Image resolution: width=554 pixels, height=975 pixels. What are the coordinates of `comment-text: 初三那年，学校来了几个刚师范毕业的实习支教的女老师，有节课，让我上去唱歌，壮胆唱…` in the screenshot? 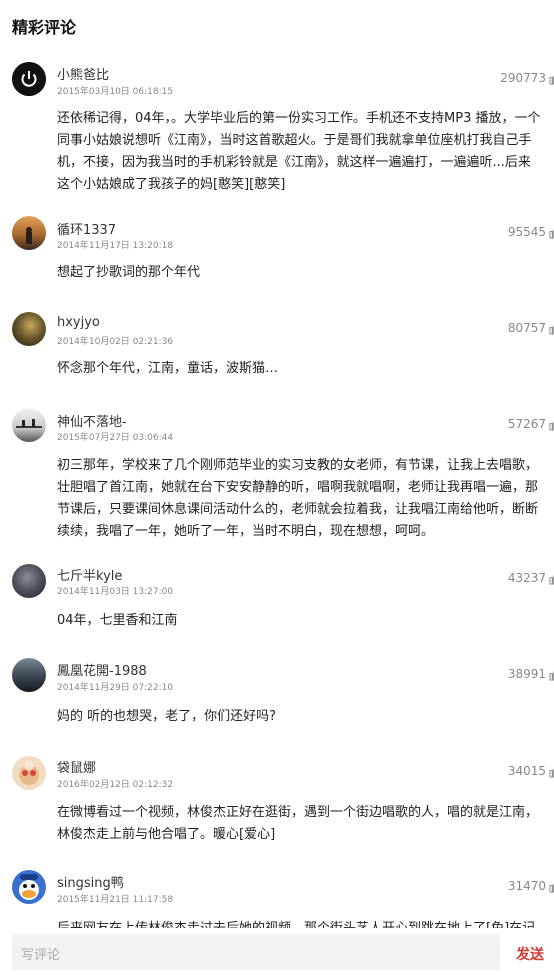 It's located at (298, 498).